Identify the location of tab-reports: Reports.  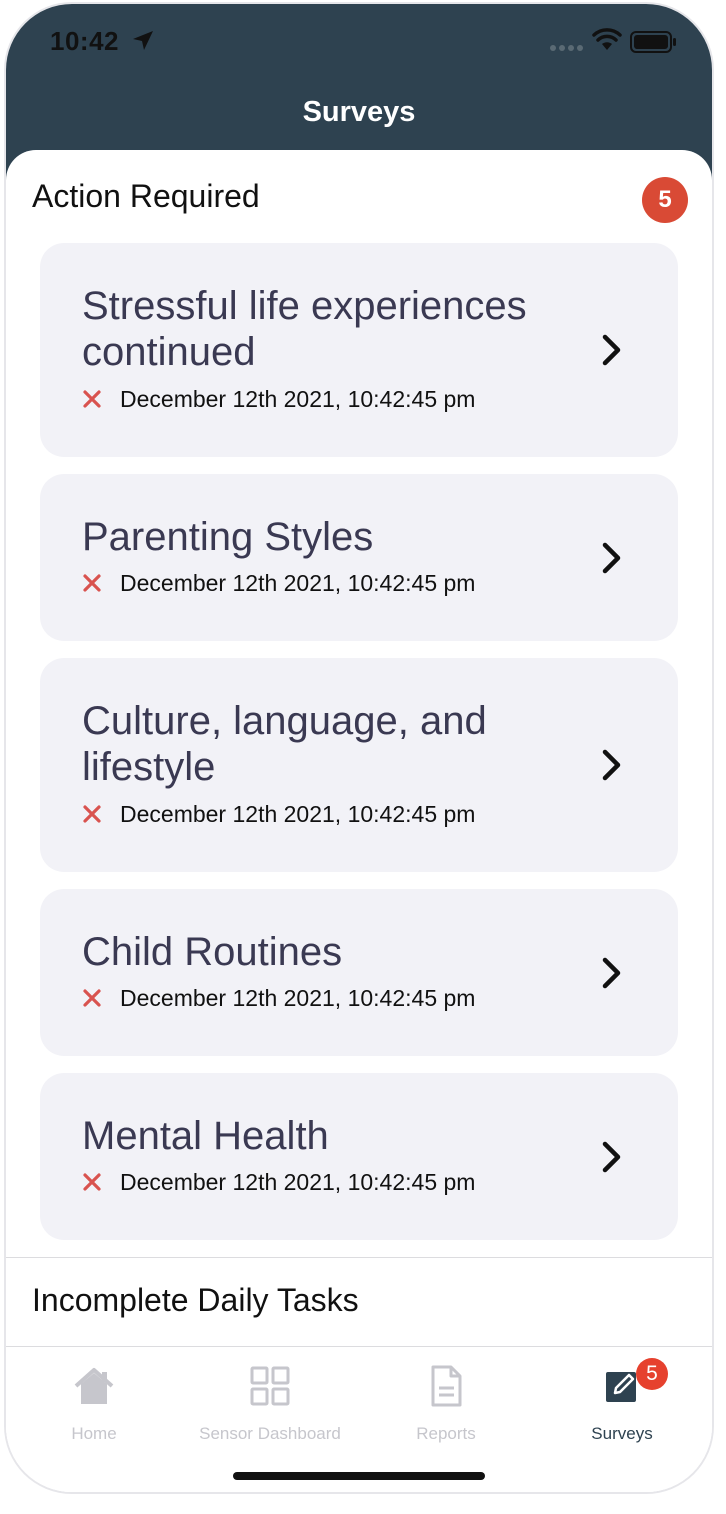
(446, 1398).